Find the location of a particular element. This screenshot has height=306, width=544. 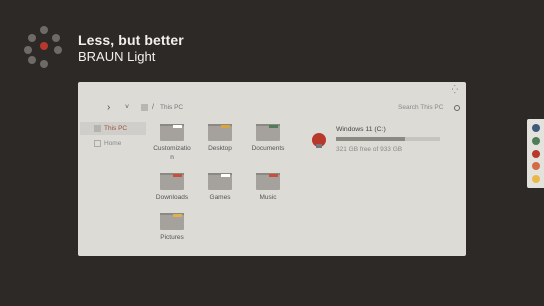

folder-music: Music is located at coordinates (268, 187).